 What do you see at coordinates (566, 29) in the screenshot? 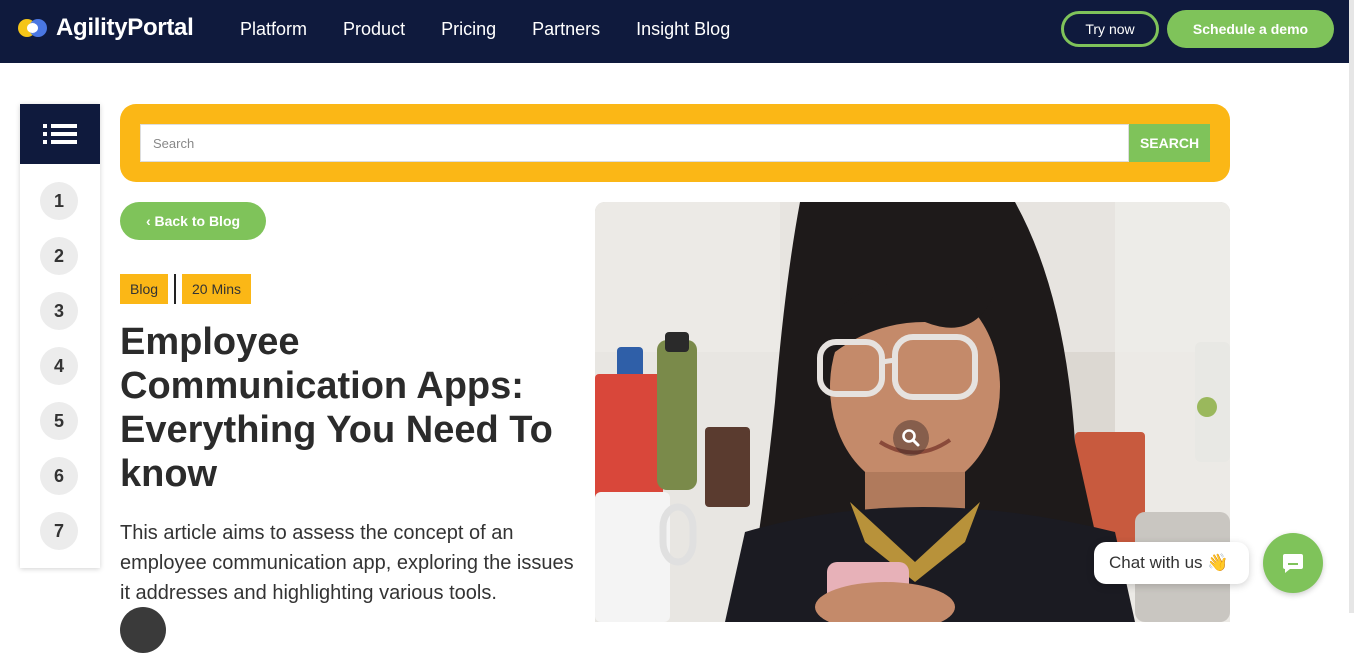
I see `nav-partners: Partners` at bounding box center [566, 29].